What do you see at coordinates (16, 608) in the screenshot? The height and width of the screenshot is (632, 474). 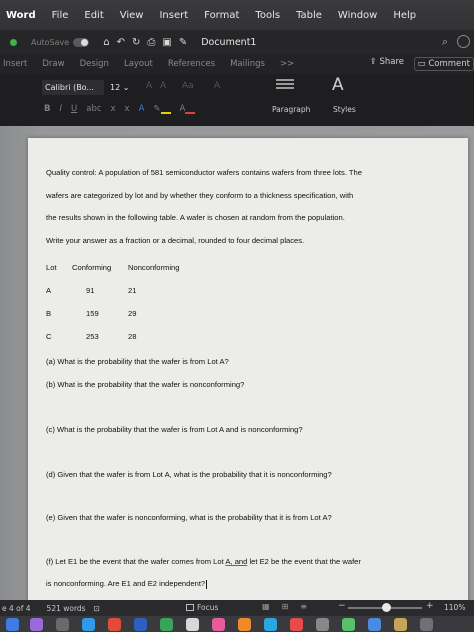 I see `page-count: e 4 of 4` at bounding box center [16, 608].